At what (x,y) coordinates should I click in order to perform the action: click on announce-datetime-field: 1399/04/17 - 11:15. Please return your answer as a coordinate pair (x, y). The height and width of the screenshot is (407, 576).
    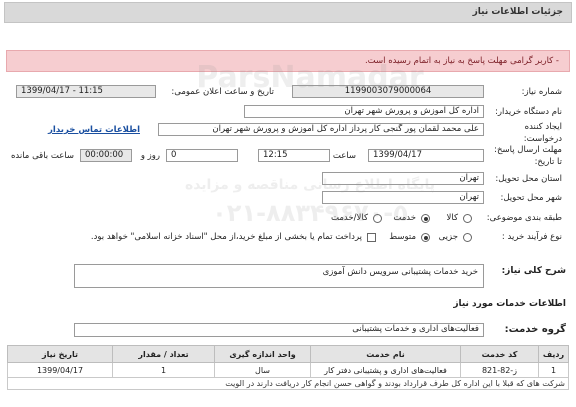
    Looking at the image, I should click on (86, 91).